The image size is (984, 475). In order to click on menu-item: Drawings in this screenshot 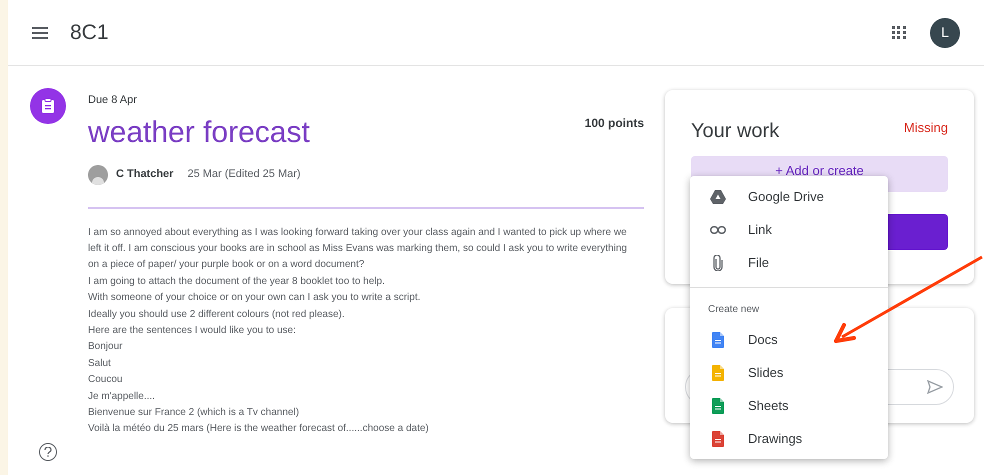, I will do `click(789, 438)`.